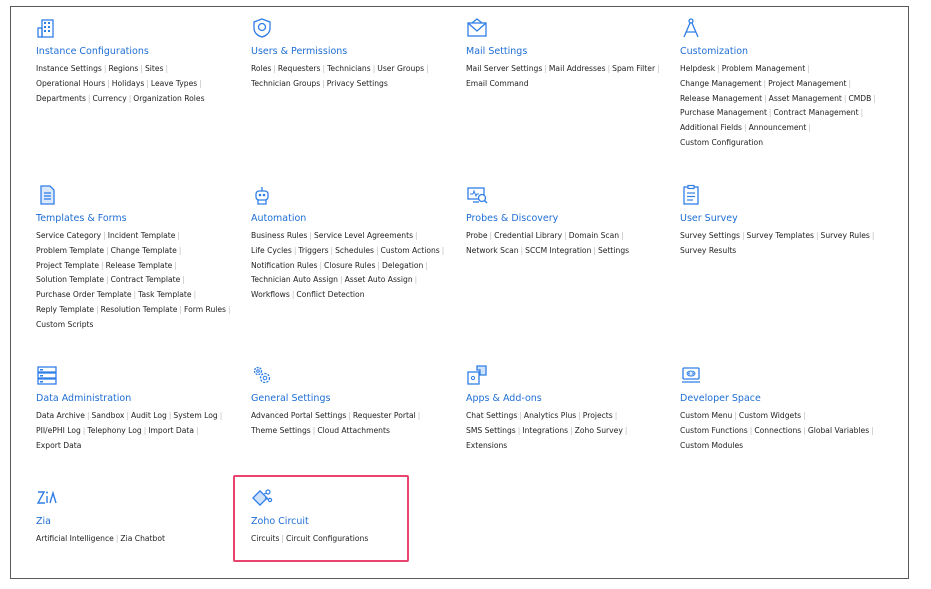  I want to click on link-project-management: Project Management, so click(807, 83).